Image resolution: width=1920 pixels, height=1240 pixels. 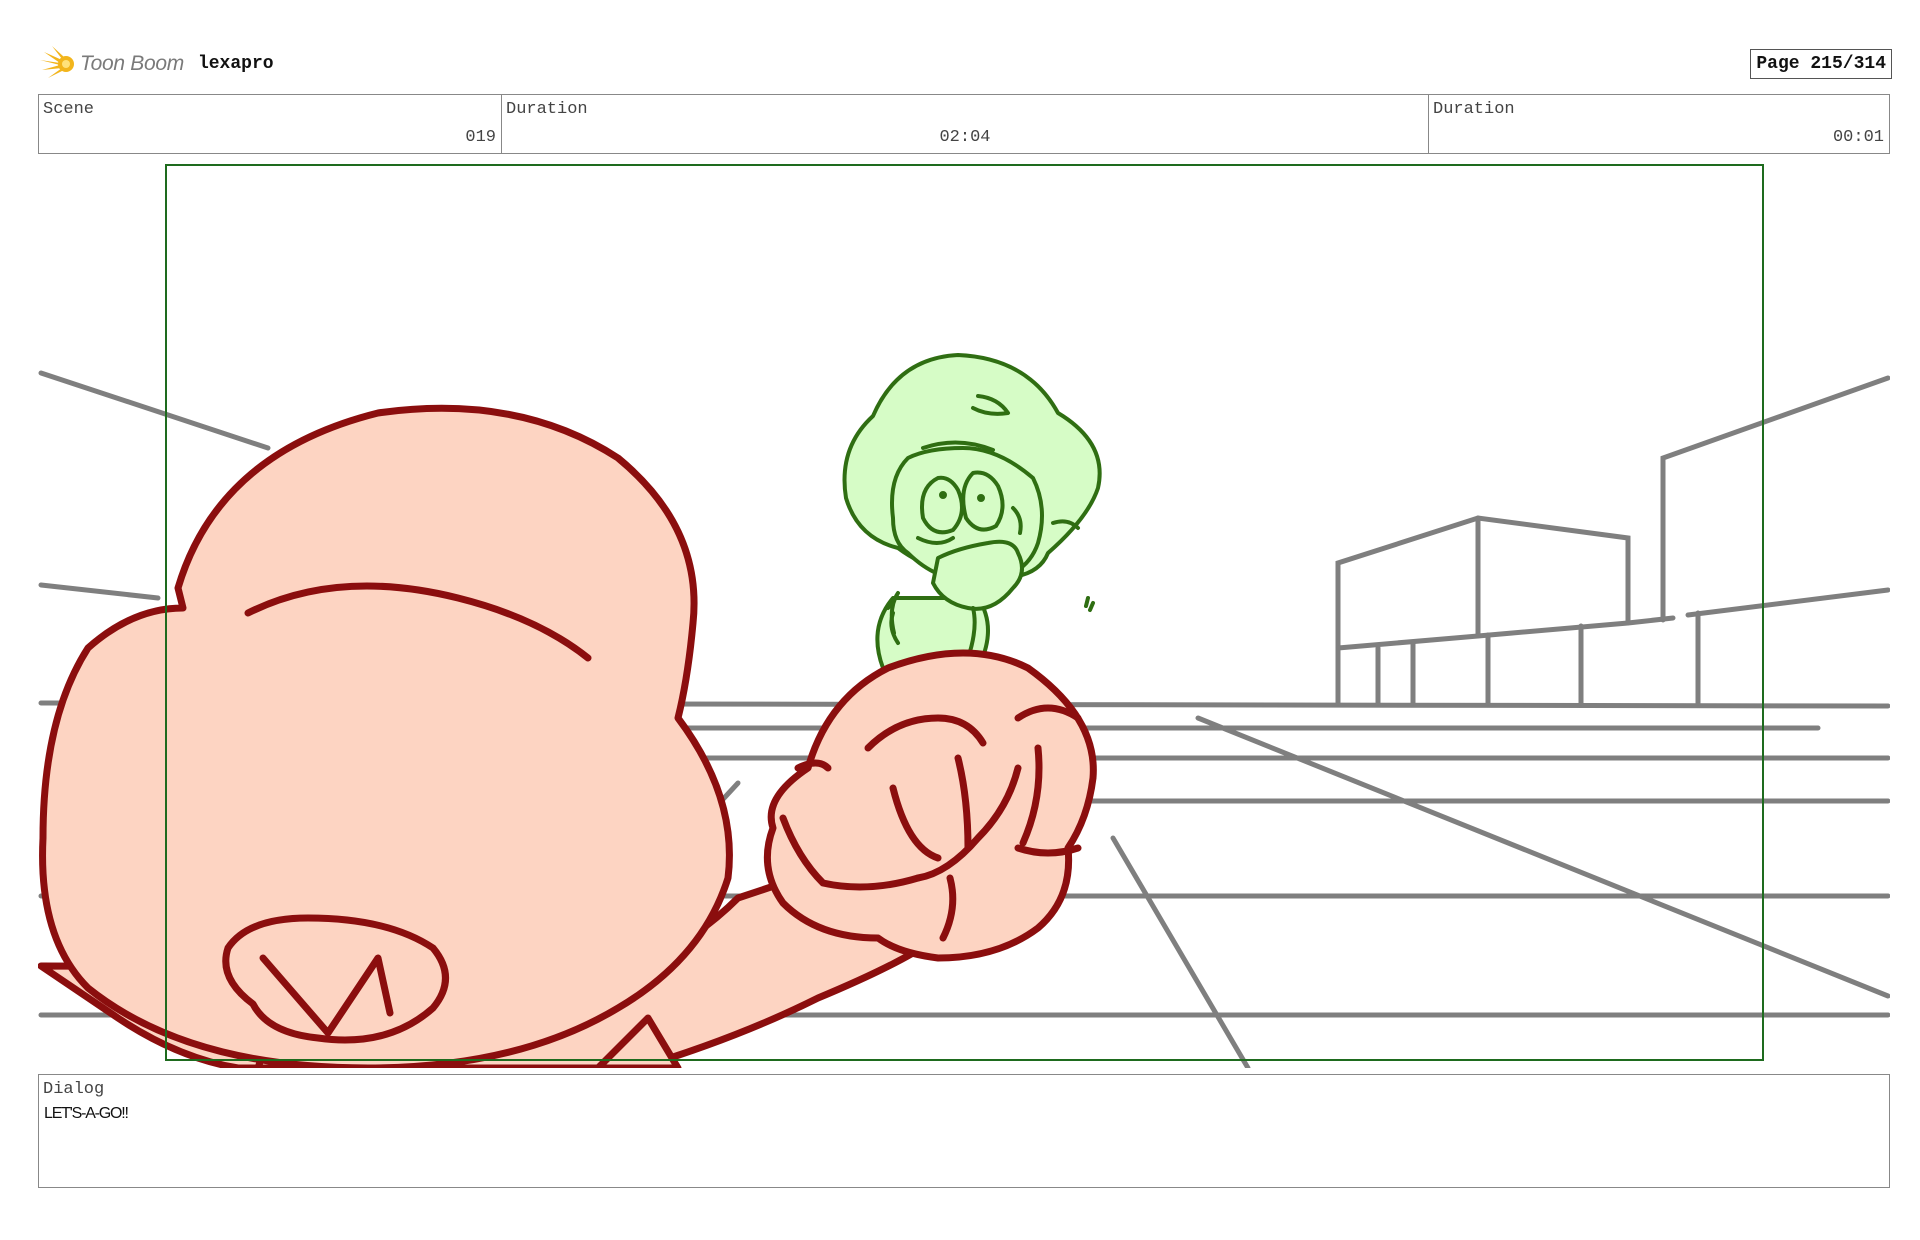 What do you see at coordinates (1821, 64) in the screenshot?
I see `page-indicator: Page 215/314` at bounding box center [1821, 64].